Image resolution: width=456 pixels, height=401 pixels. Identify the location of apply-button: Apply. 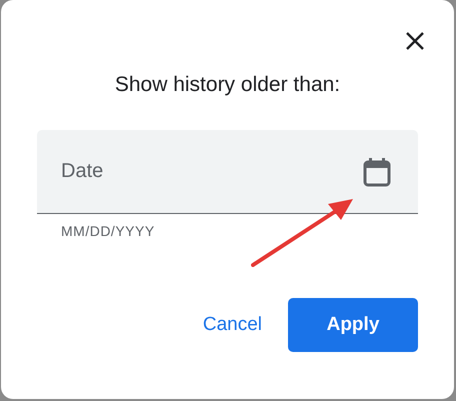
(353, 325).